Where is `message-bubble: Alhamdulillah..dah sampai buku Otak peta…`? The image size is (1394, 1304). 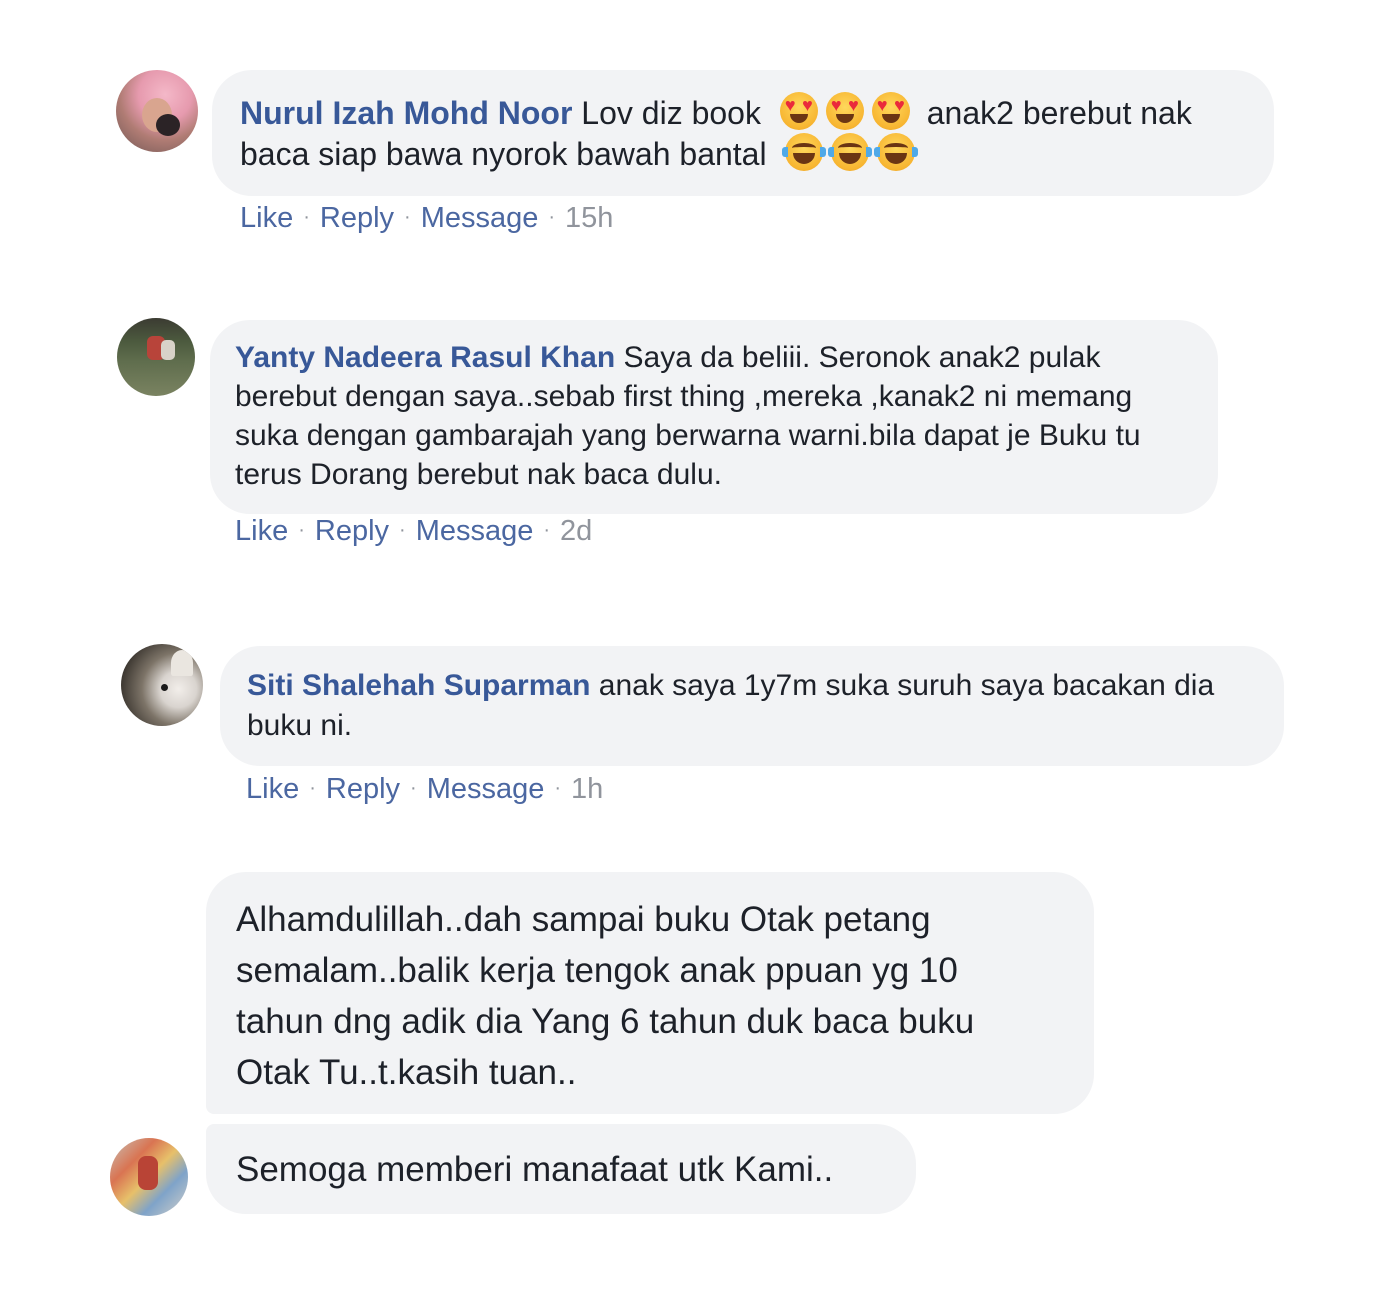 message-bubble: Alhamdulillah..dah sampai buku Otak peta… is located at coordinates (650, 993).